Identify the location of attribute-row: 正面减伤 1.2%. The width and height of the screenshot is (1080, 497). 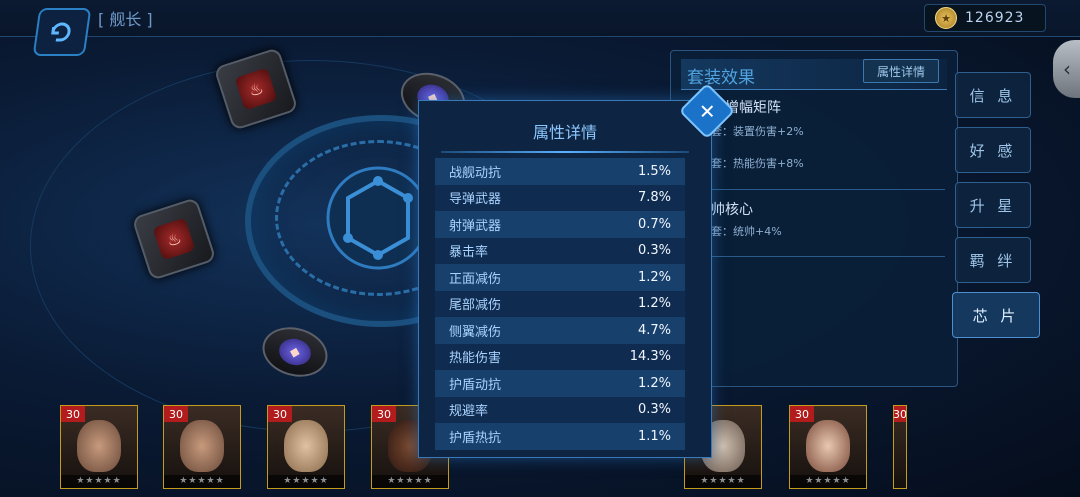
(560, 277).